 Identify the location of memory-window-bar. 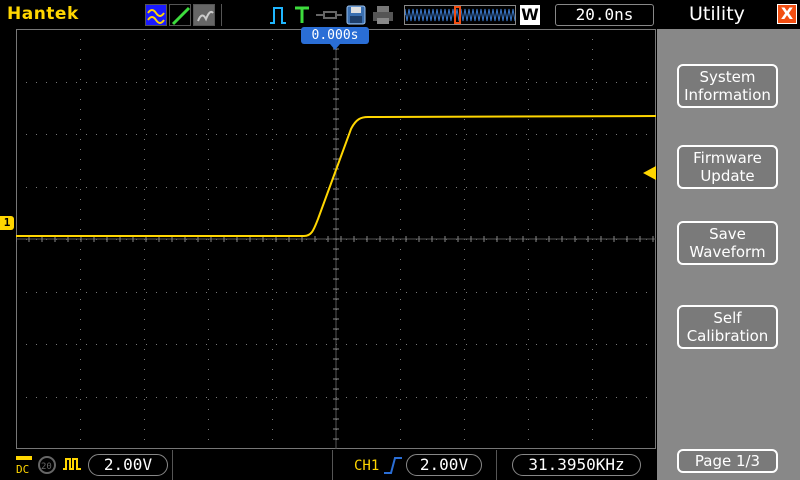
(460, 15).